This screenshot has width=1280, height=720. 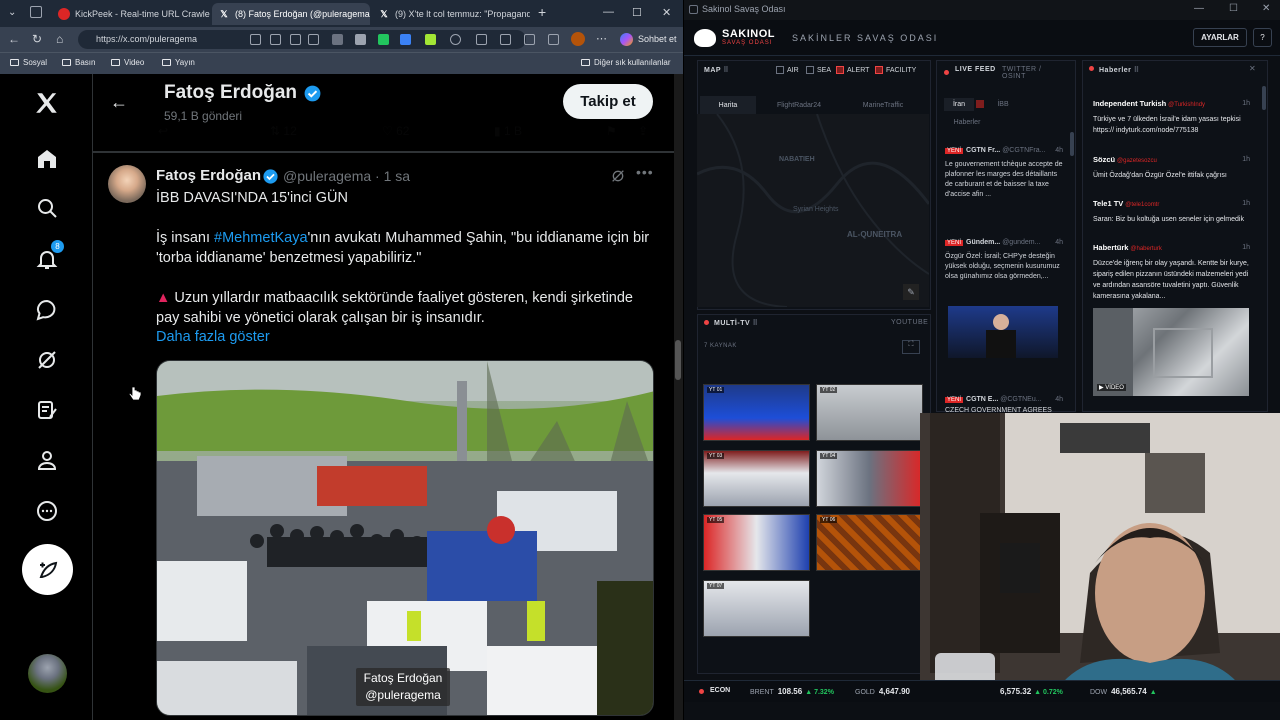 I want to click on split-screen-icon, so click(x=481, y=39).